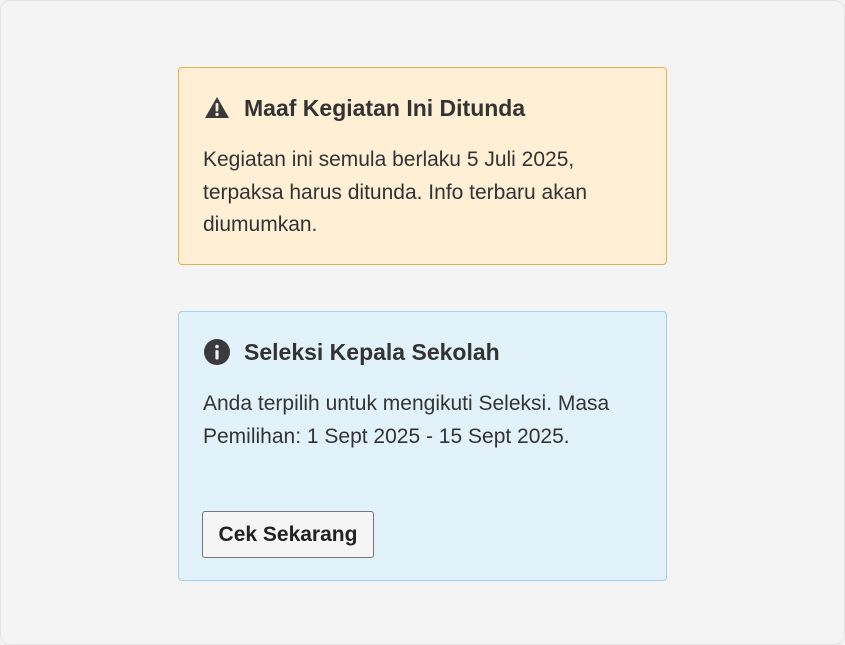 This screenshot has width=845, height=645. I want to click on info-alert-header: Seleksi Kepala Sekolah, so click(351, 352).